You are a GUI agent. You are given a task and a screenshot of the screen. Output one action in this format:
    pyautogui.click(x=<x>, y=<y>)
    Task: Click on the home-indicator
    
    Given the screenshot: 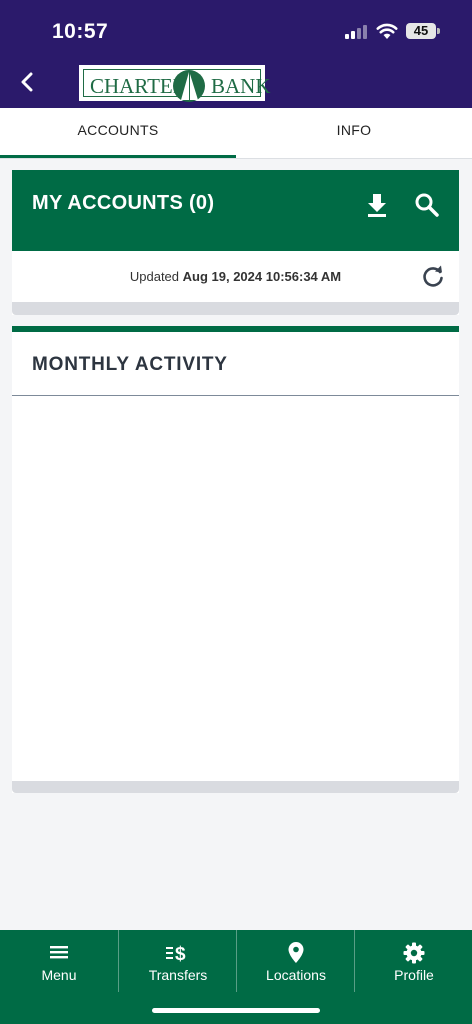 What is the action you would take?
    pyautogui.click(x=236, y=1010)
    